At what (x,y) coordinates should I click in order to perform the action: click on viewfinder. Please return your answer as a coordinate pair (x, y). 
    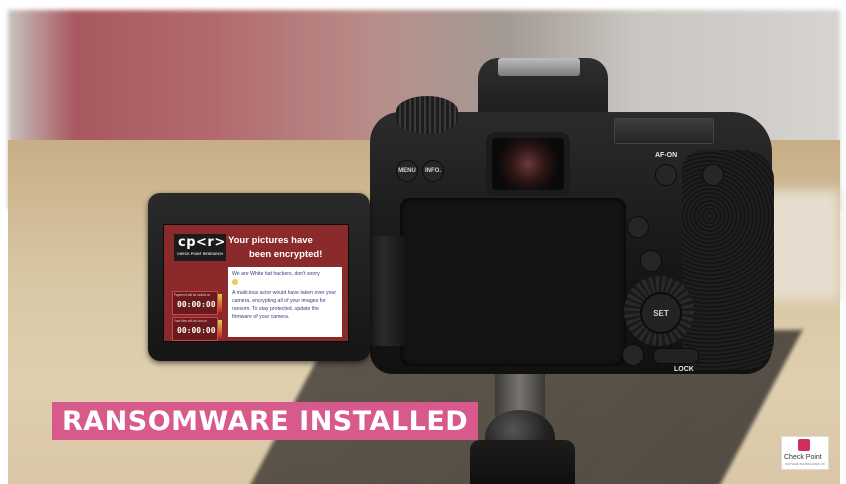
    Looking at the image, I should click on (528, 164).